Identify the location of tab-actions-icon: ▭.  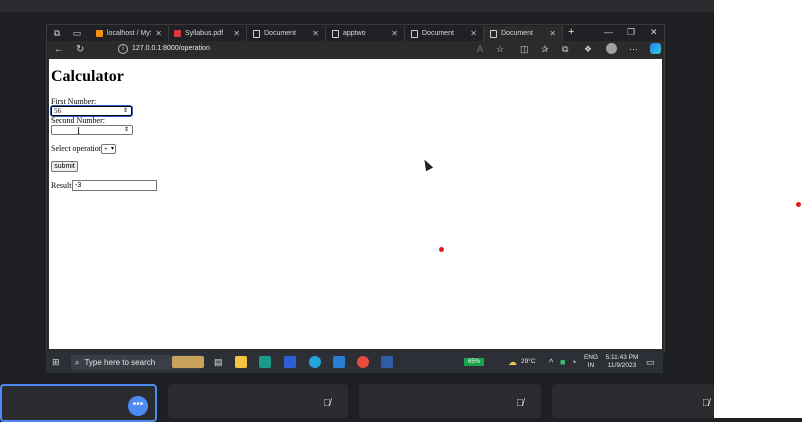
(77, 33).